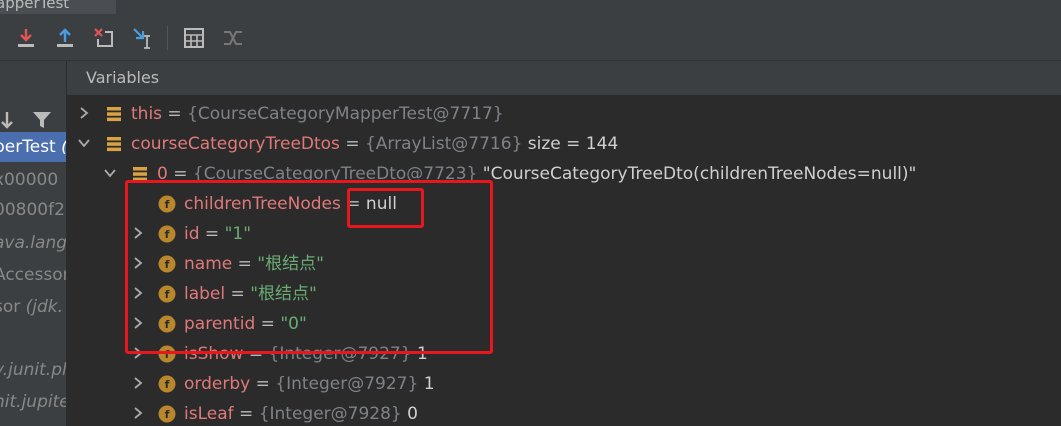 This screenshot has height=426, width=1061. Describe the element at coordinates (564, 78) in the screenshot. I see `variables-header: Variables` at that location.